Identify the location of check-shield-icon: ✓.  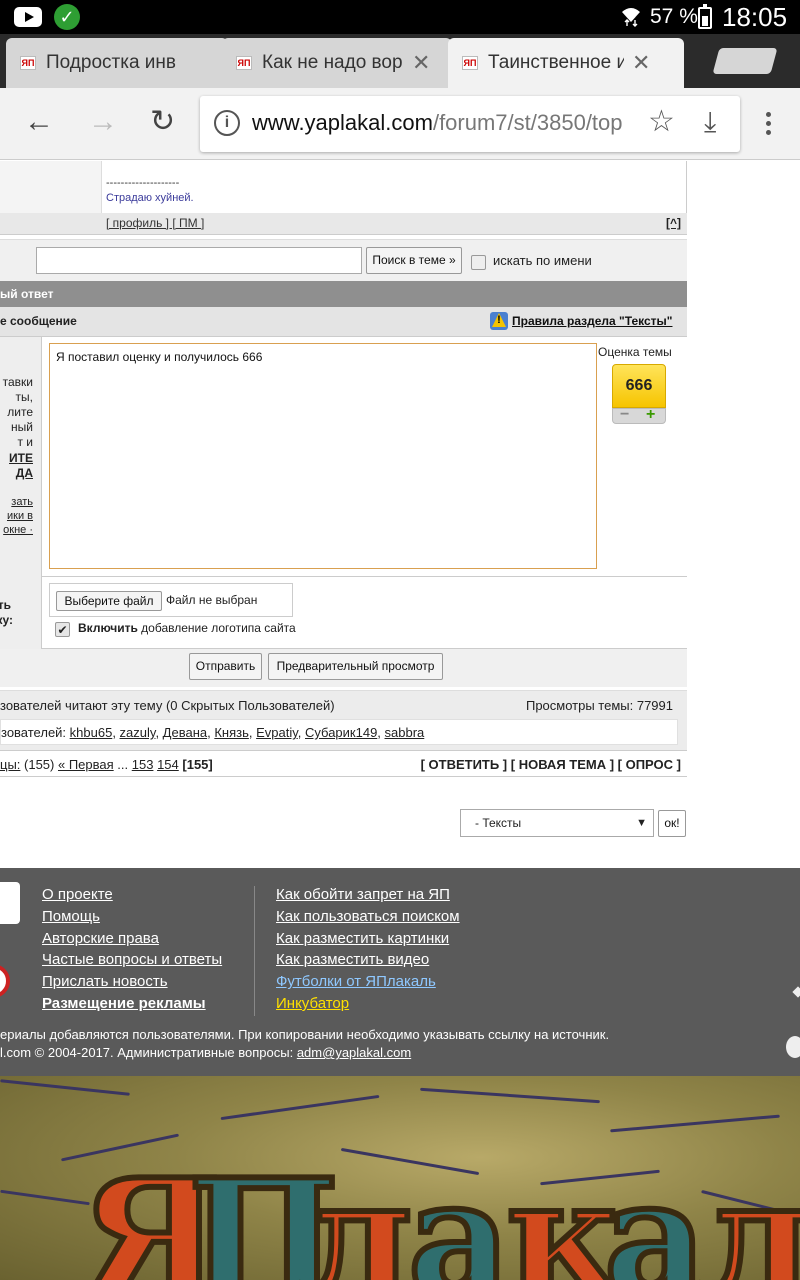
(67, 17).